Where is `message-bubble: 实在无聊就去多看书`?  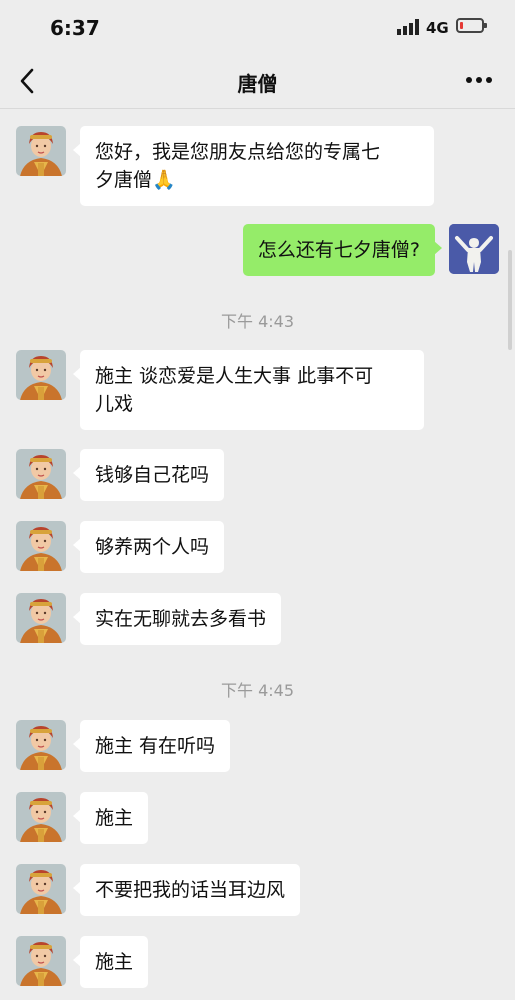 message-bubble: 实在无聊就去多看书 is located at coordinates (177, 619).